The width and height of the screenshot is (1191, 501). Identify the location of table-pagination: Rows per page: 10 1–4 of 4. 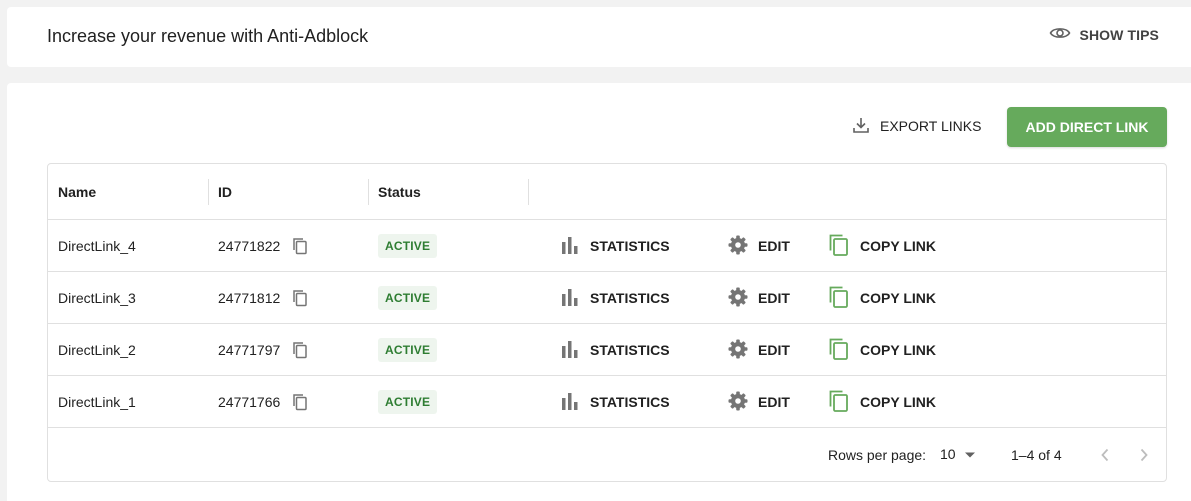
(607, 456).